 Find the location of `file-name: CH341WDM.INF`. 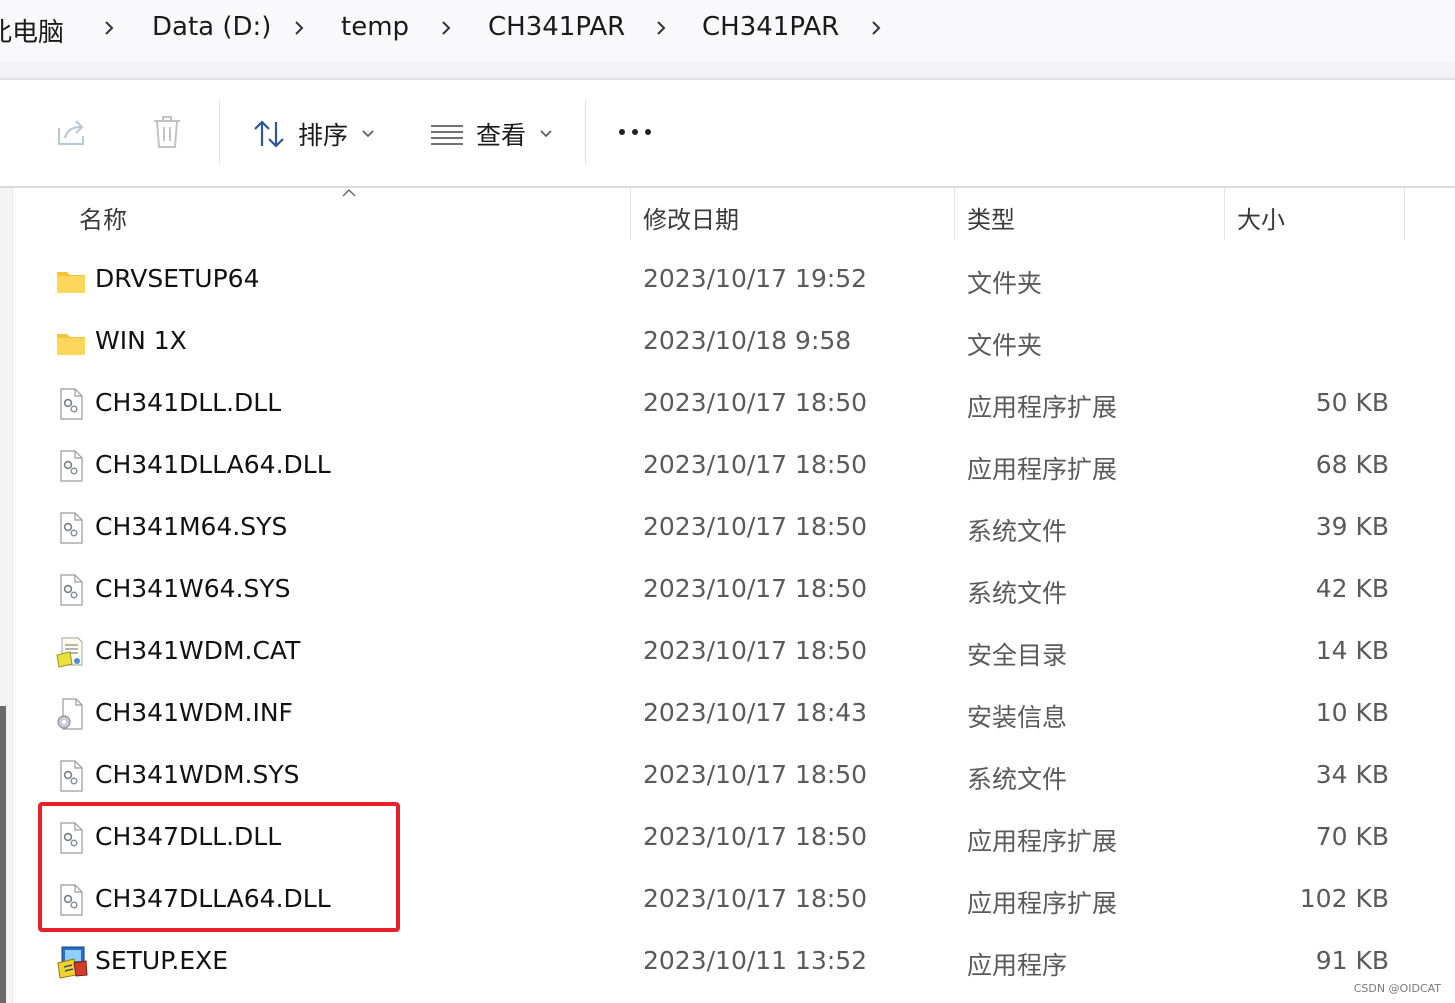

file-name: CH341WDM.INF is located at coordinates (194, 712).